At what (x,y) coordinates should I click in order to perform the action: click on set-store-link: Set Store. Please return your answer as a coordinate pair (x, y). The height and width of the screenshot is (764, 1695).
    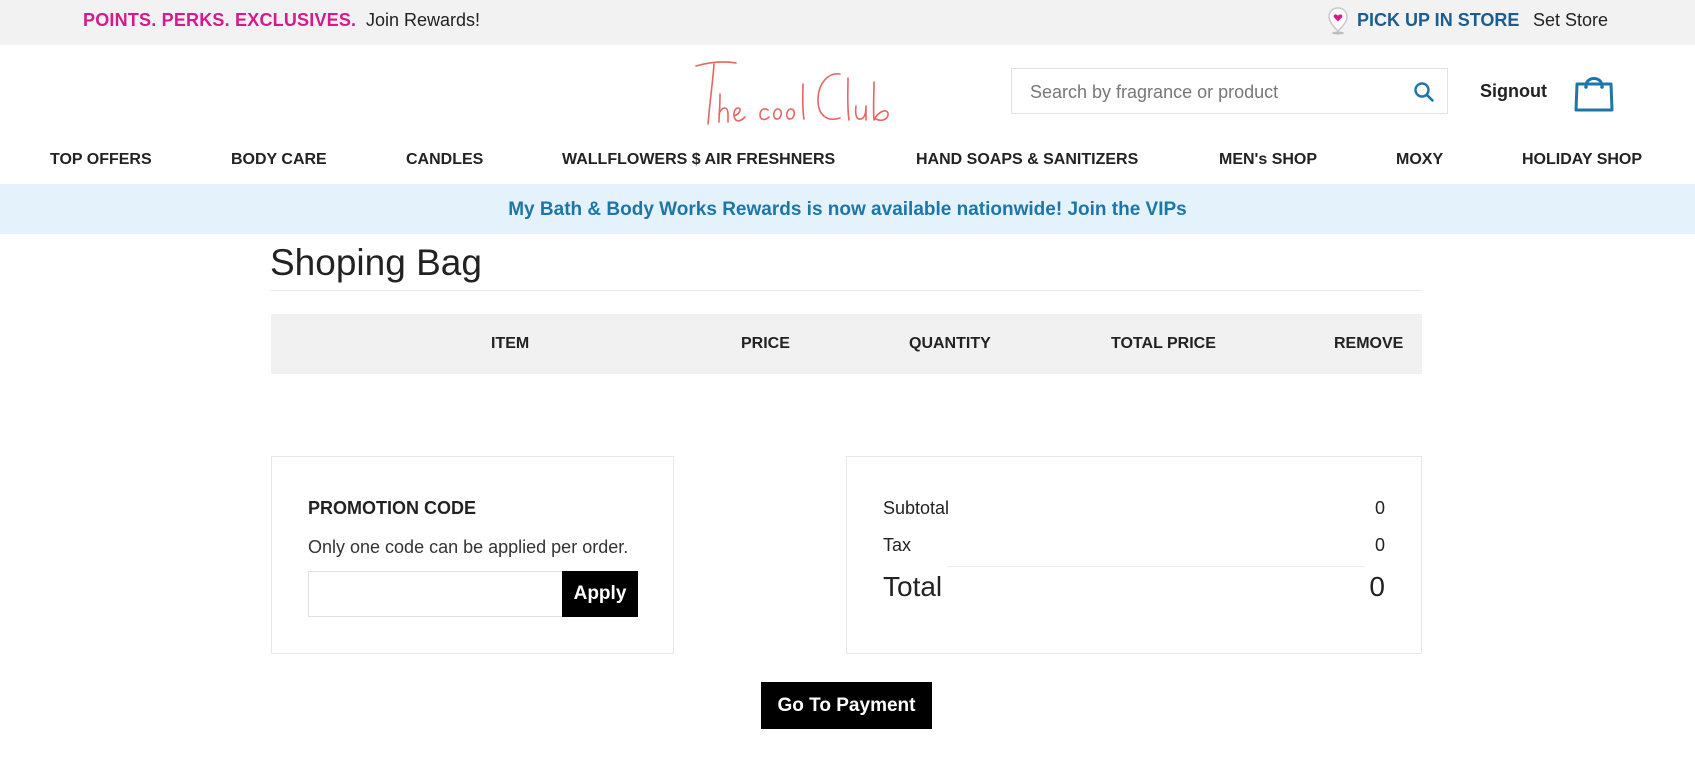
    Looking at the image, I should click on (1570, 20).